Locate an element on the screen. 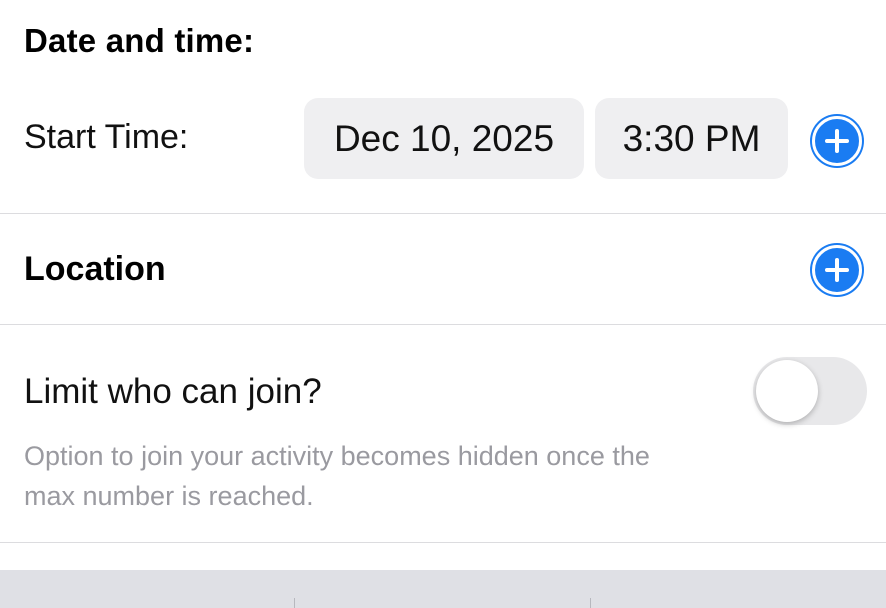  add-location-plus-icon is located at coordinates (837, 270).